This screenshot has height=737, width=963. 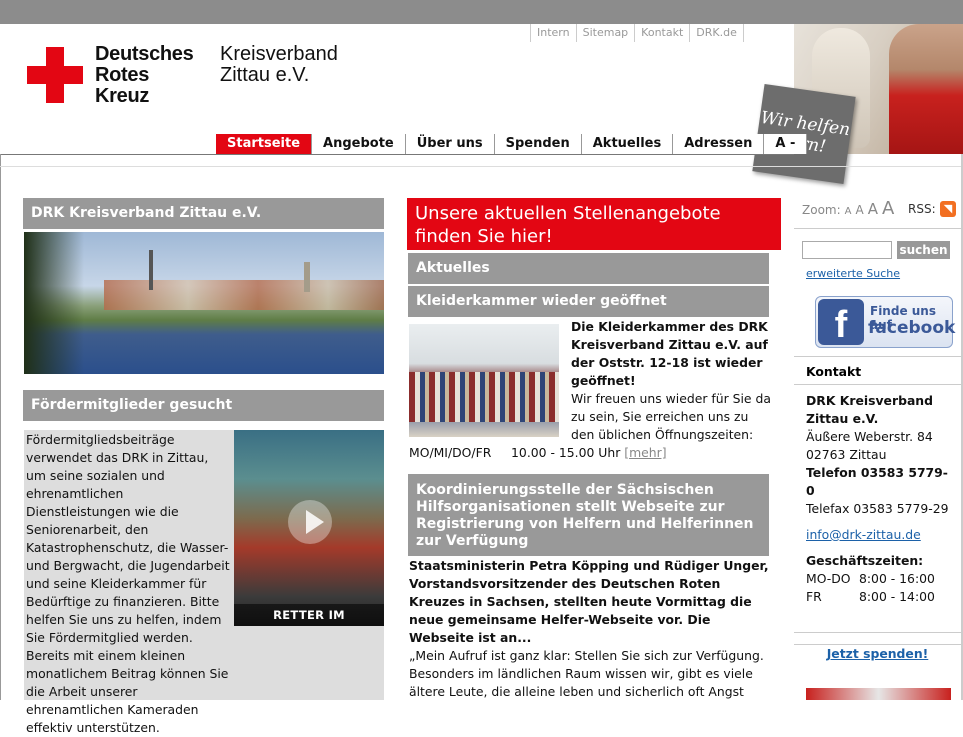 What do you see at coordinates (873, 209) in the screenshot?
I see `zoom-large: A` at bounding box center [873, 209].